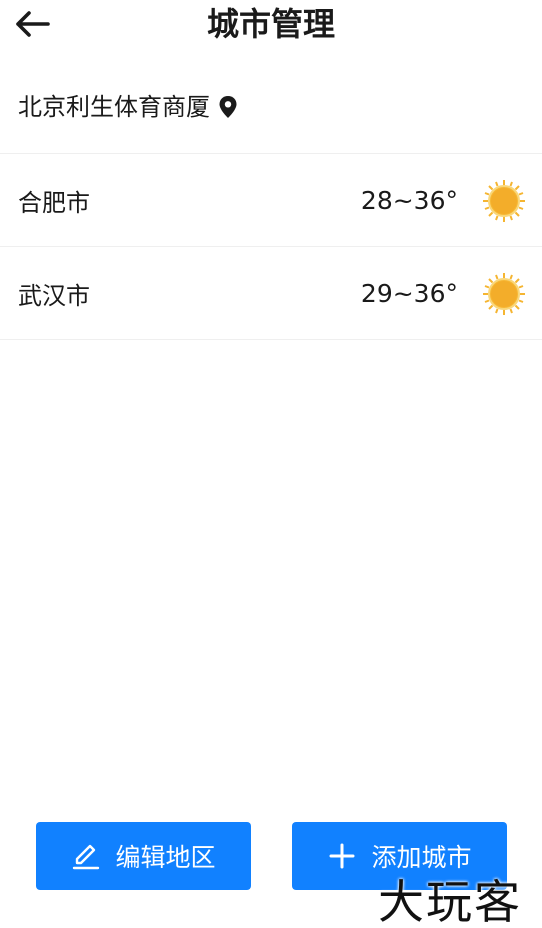 This screenshot has width=542, height=928. Describe the element at coordinates (450, 901) in the screenshot. I see `watermark: 大玩客` at that location.